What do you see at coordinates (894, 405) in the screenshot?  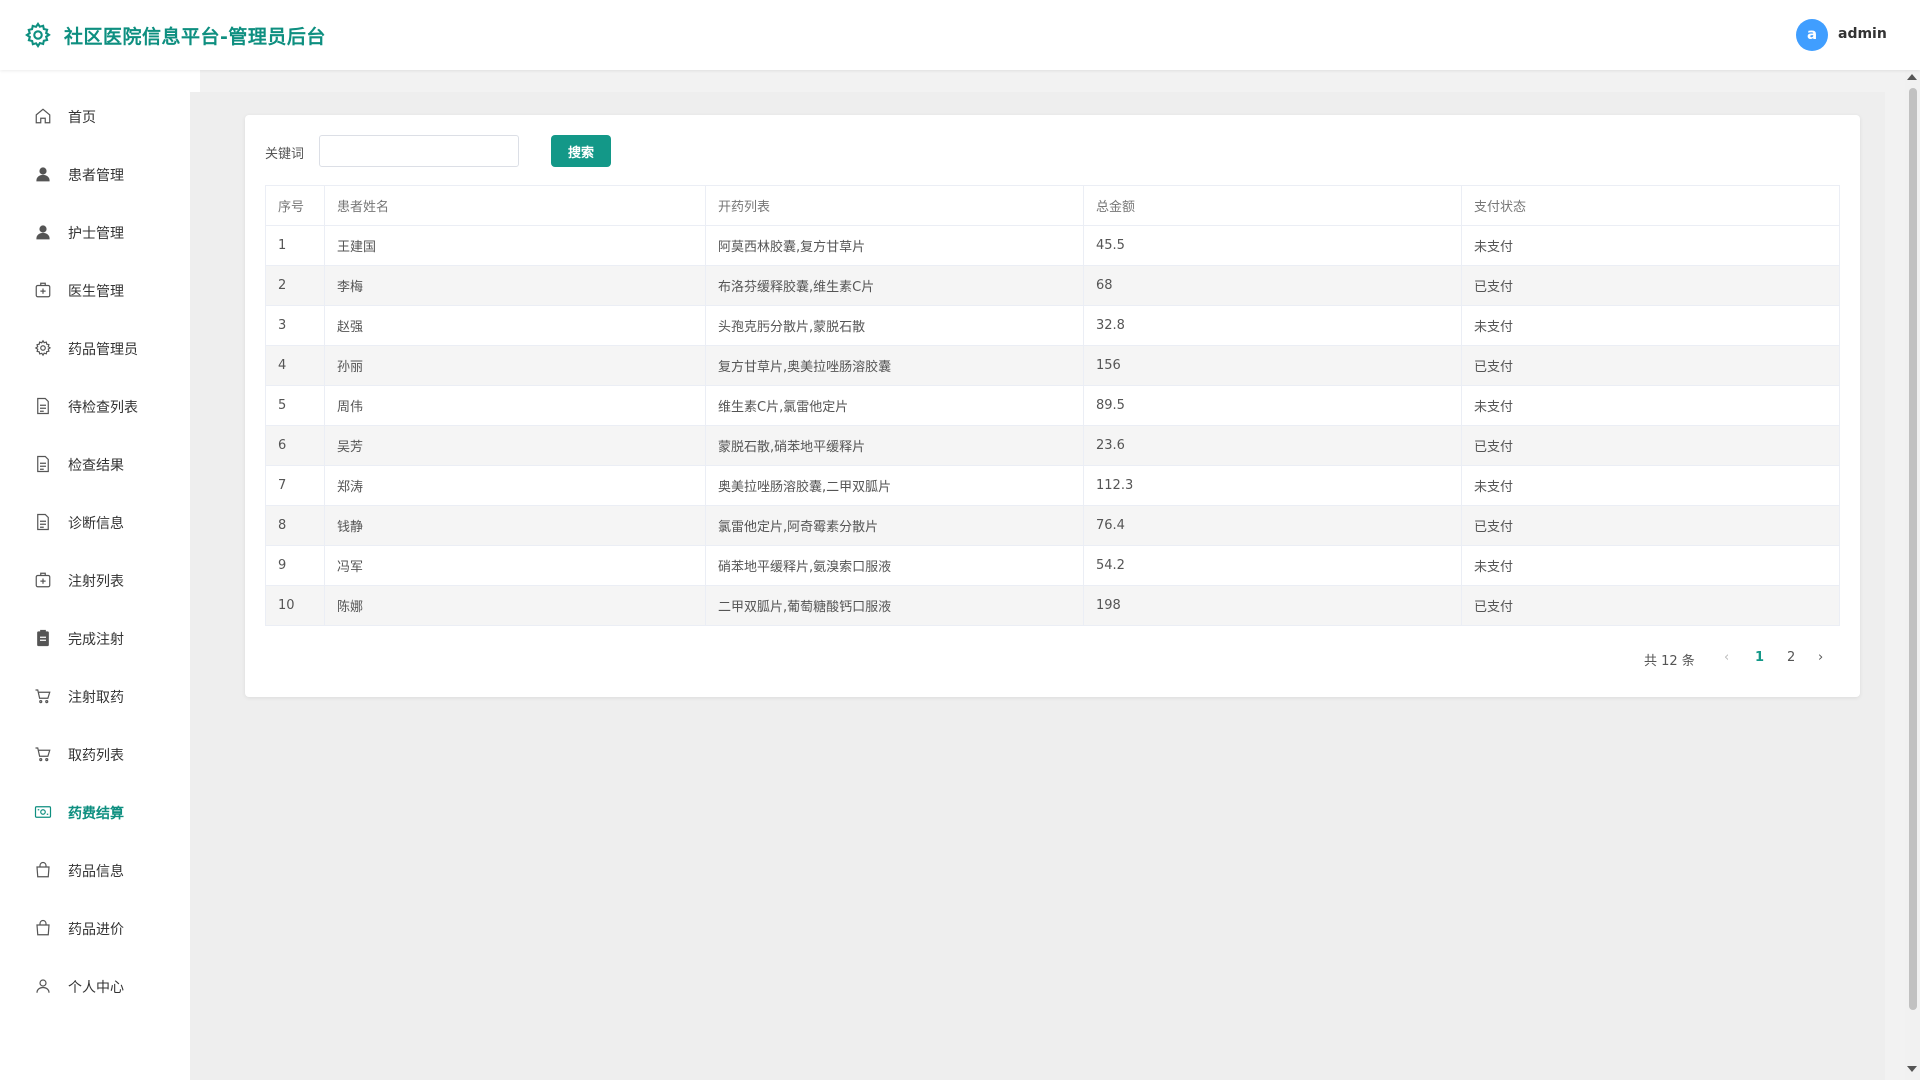 I see `table-cell: 维生素C片,氯雷他定片` at bounding box center [894, 405].